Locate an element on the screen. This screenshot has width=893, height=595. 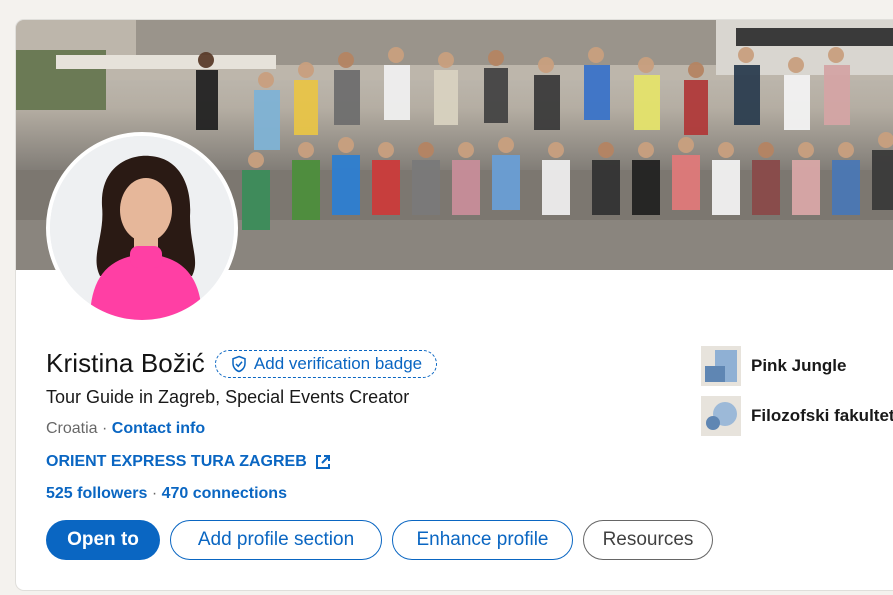
location-row: Croatia · Contact info is located at coordinates (125, 429).